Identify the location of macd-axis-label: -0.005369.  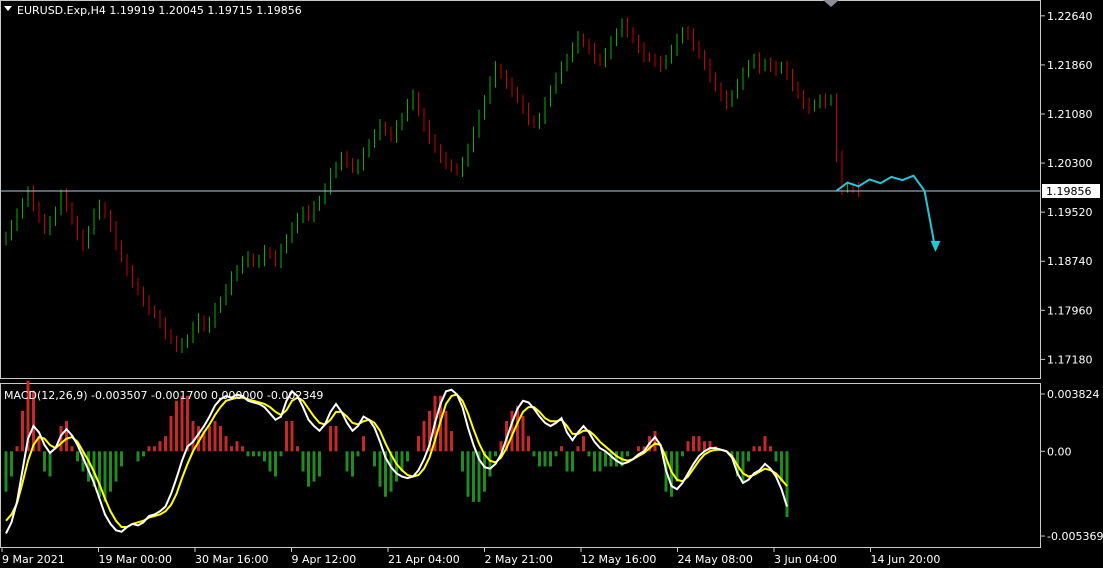
(1075, 536).